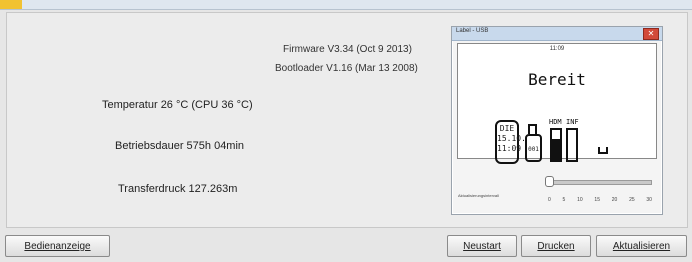 This screenshot has height=262, width=692. What do you see at coordinates (614, 200) in the screenshot?
I see `slider-tick: 20` at bounding box center [614, 200].